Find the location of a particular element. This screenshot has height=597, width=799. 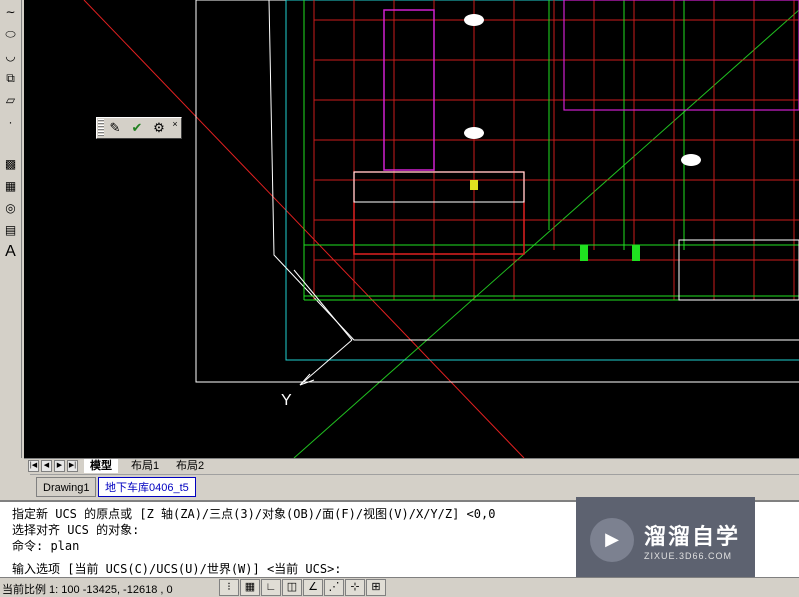

coordinate-readout: 当前比例 1: 100 -13425, -12618 , 0 is located at coordinates (87, 590).